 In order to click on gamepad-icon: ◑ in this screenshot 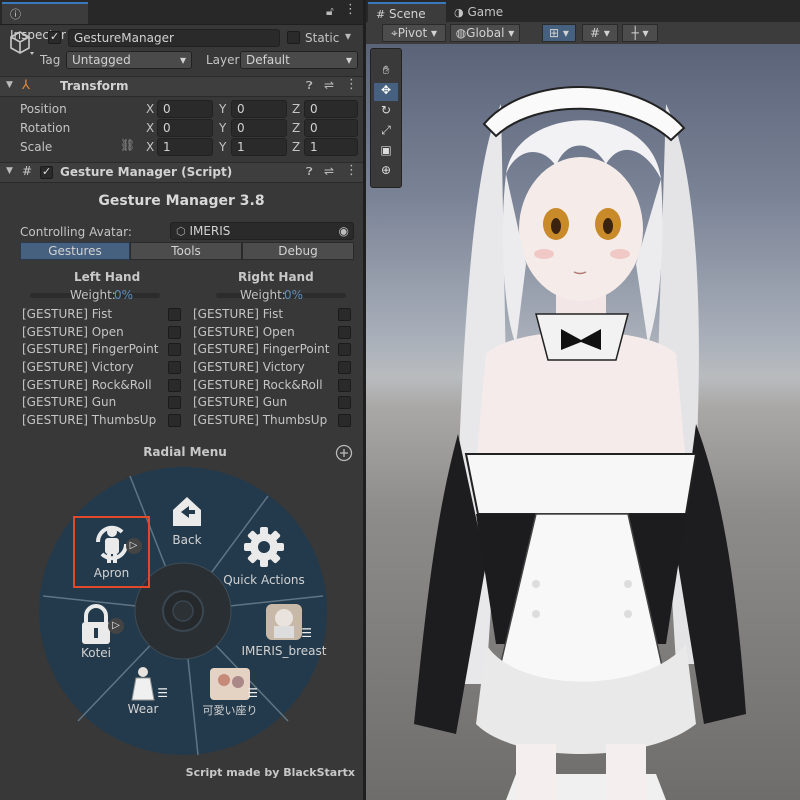, I will do `click(459, 12)`.